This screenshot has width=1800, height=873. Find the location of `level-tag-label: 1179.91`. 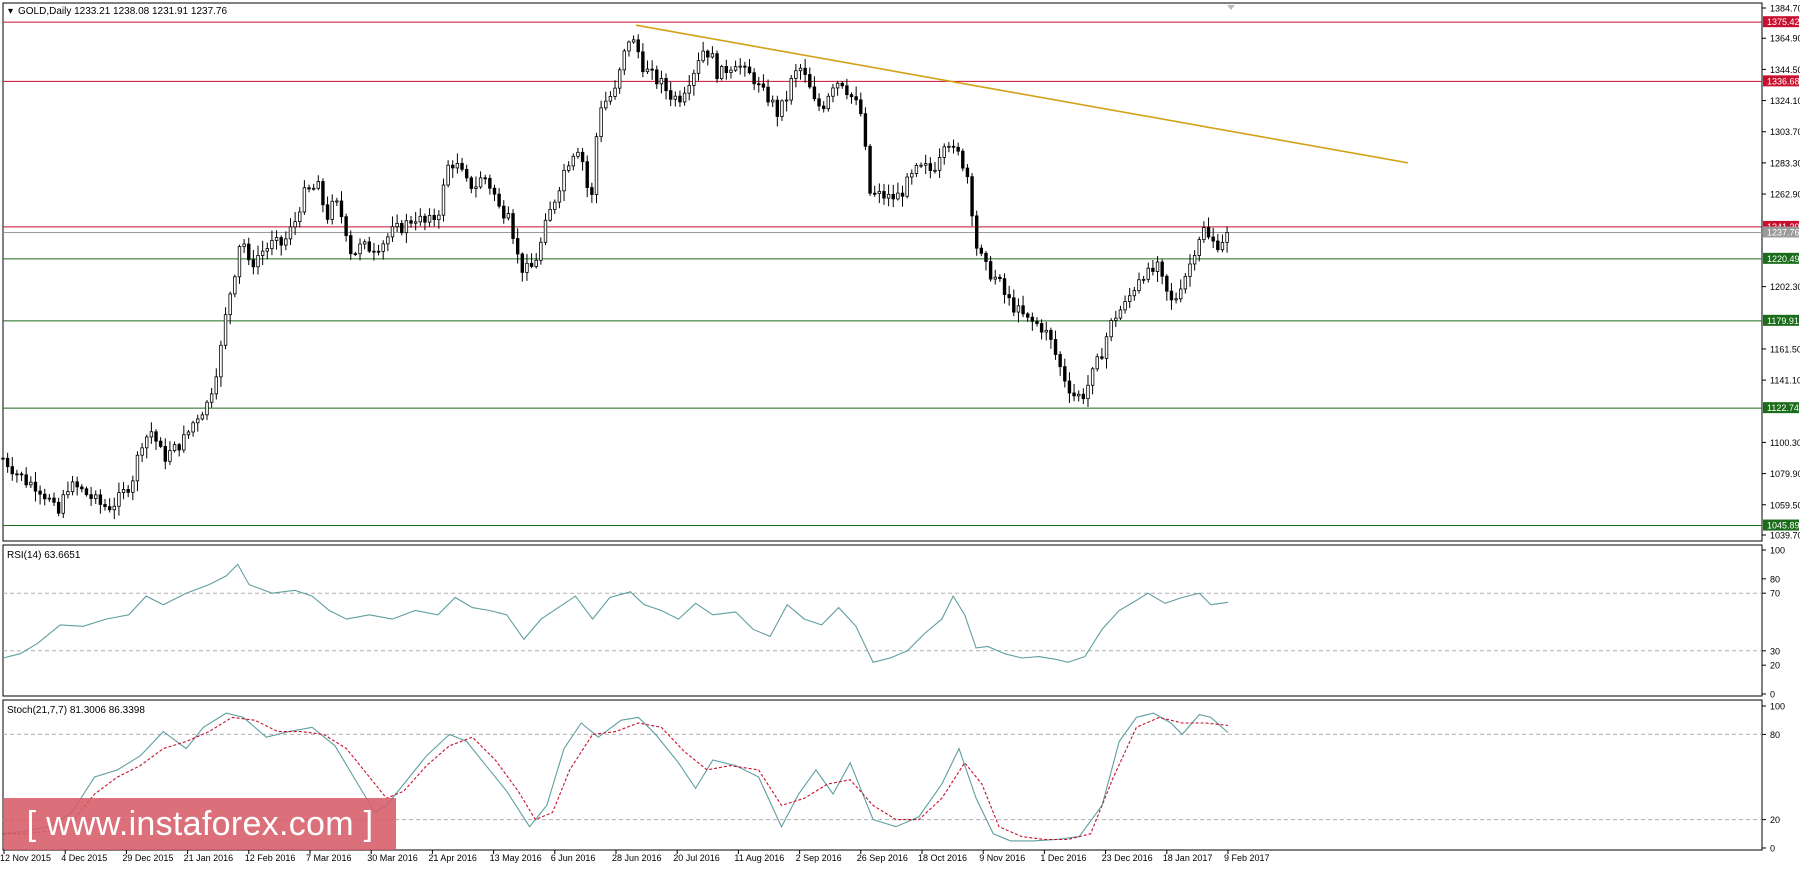

level-tag-label: 1179.91 is located at coordinates (1783, 321).